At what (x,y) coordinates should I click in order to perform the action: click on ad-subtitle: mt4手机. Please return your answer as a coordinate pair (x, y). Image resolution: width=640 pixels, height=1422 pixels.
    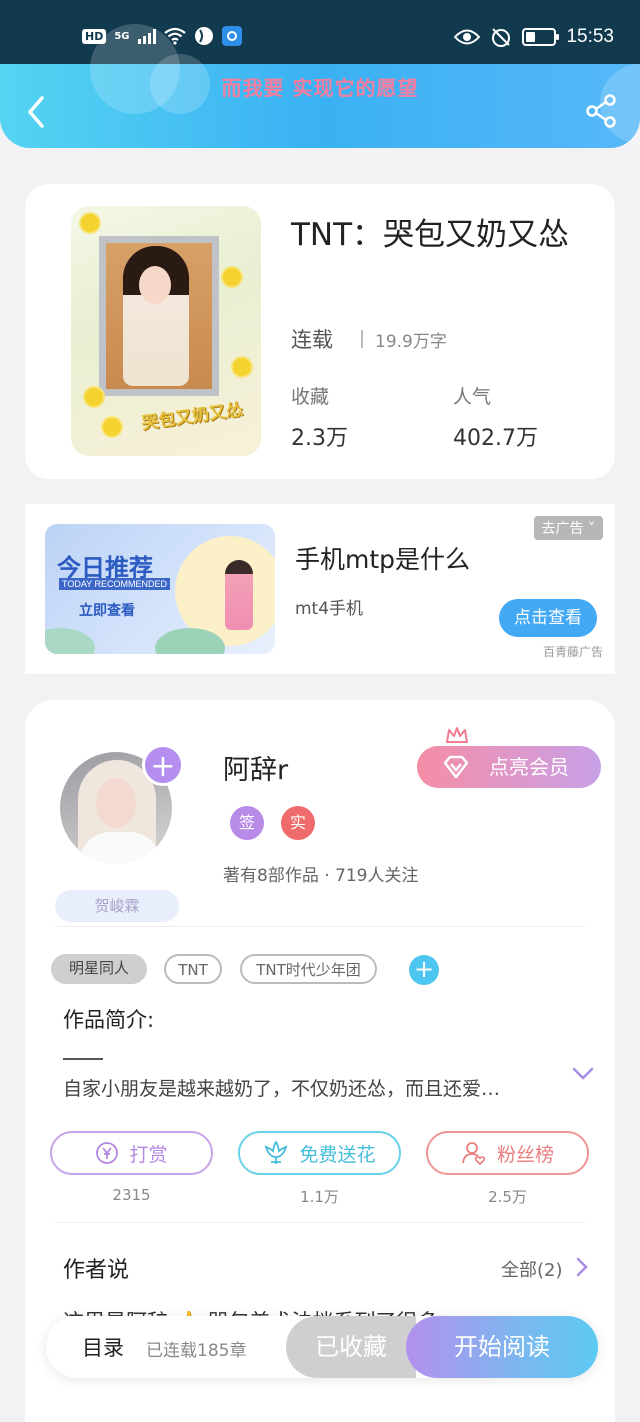
    Looking at the image, I should click on (329, 609).